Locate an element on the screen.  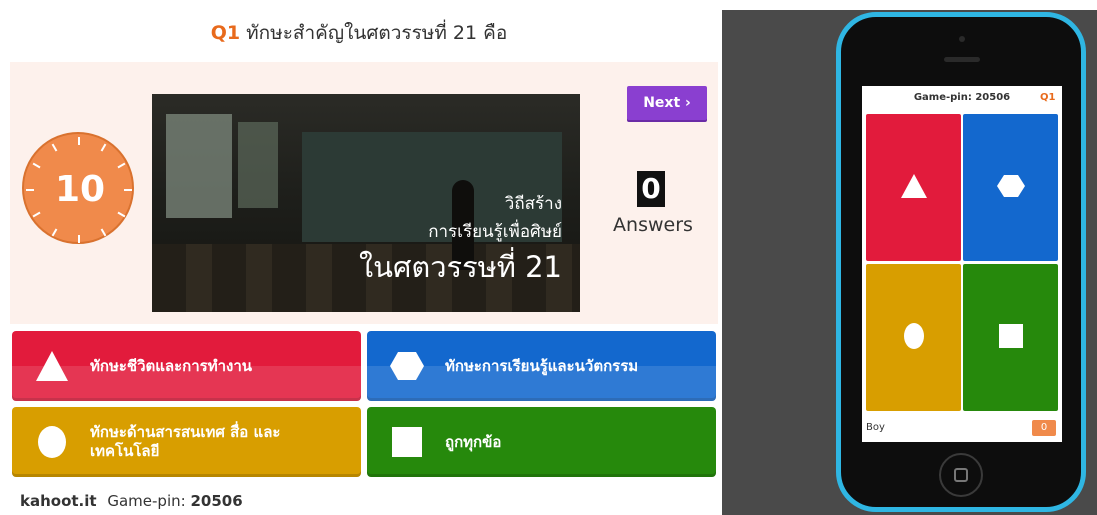
brand-link: kahoot.it is located at coordinates (58, 501).